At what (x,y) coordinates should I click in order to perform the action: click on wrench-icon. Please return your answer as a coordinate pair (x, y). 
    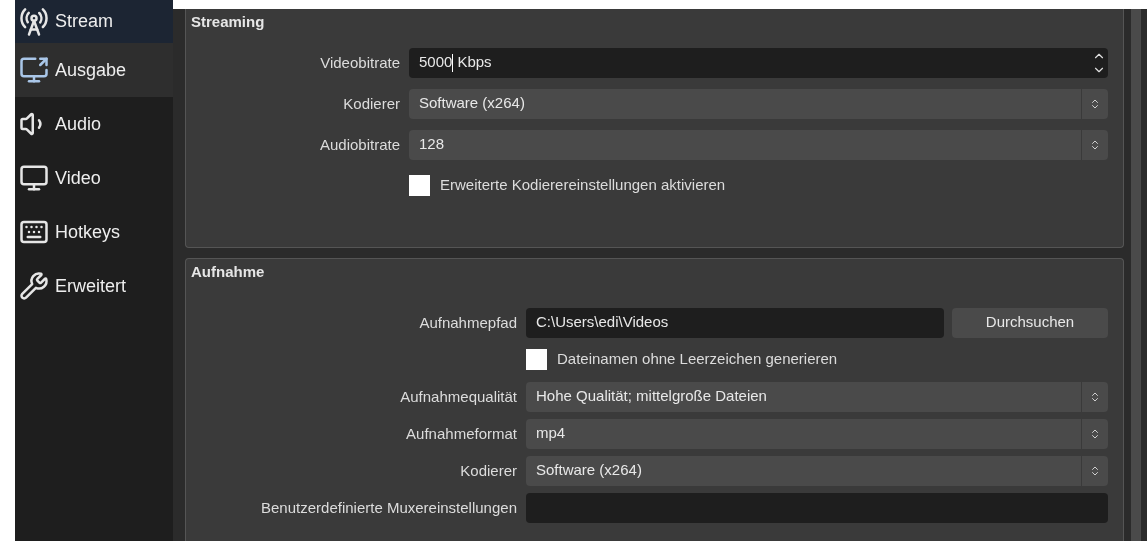
    Looking at the image, I should click on (34, 286).